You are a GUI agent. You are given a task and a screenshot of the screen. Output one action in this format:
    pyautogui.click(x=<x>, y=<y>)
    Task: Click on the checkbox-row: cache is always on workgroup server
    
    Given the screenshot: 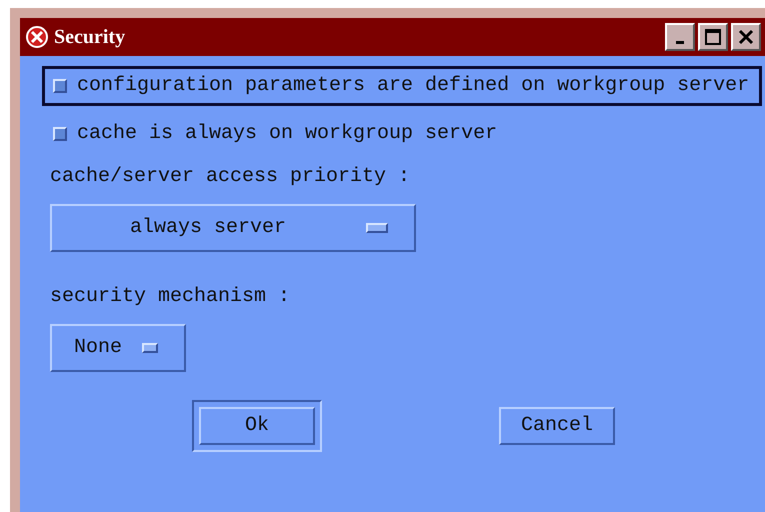 What is the action you would take?
    pyautogui.click(x=402, y=134)
    